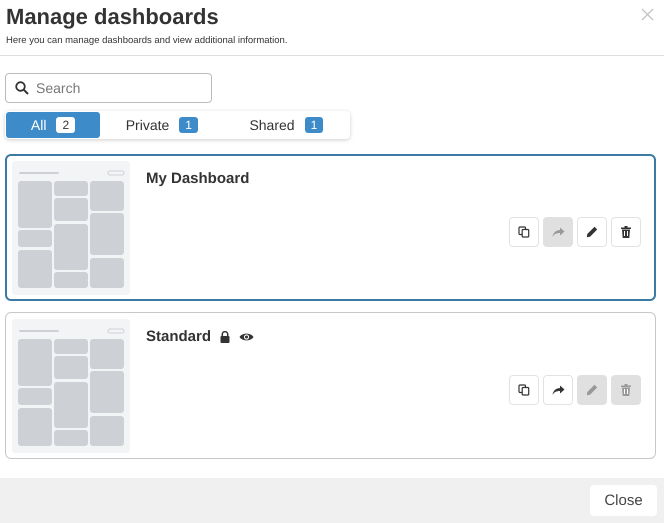 This screenshot has width=664, height=523. I want to click on count-badge: 2, so click(66, 125).